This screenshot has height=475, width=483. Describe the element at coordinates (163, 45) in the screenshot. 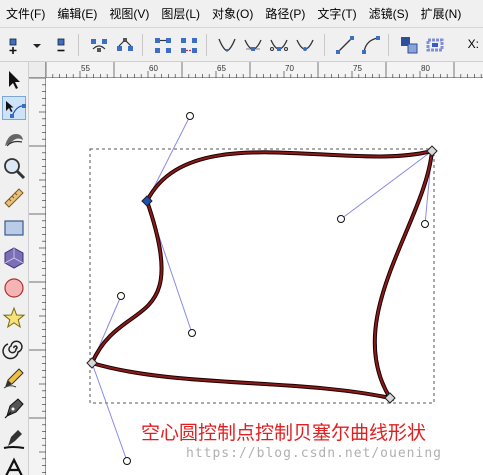

I see `join-segment-icon` at that location.